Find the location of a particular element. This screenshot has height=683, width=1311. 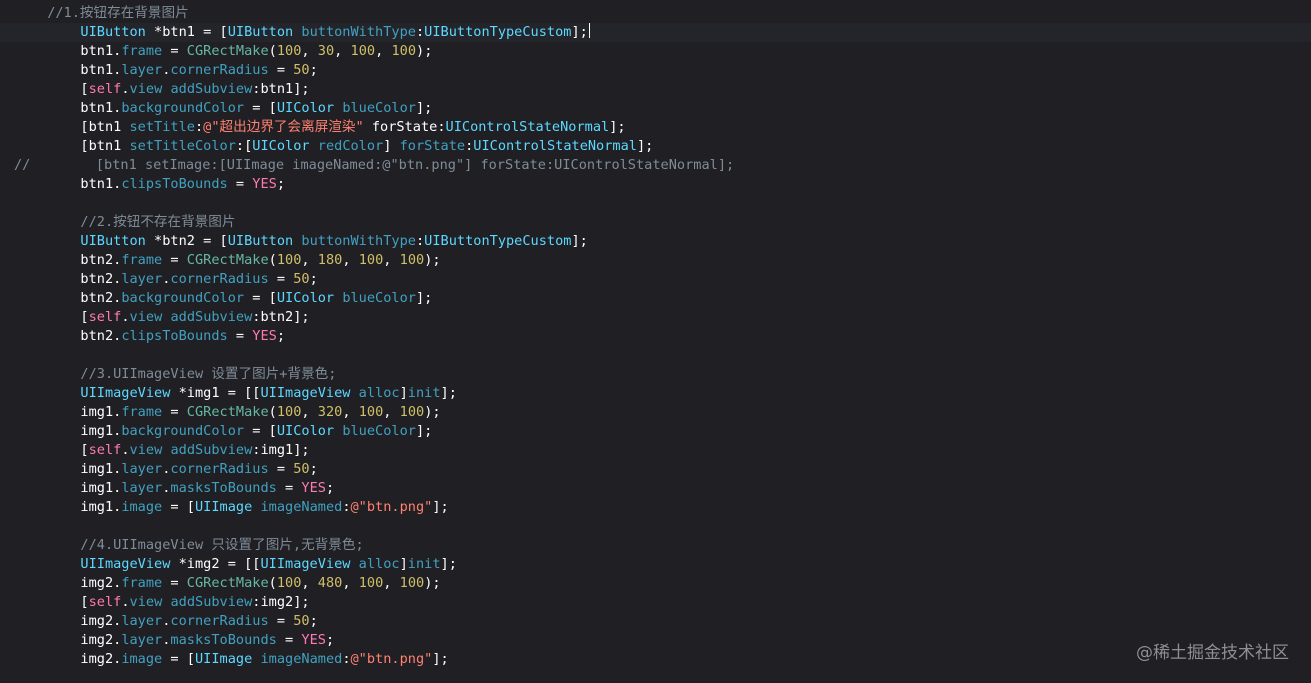

code-token-method: addSubview is located at coordinates (211, 89).